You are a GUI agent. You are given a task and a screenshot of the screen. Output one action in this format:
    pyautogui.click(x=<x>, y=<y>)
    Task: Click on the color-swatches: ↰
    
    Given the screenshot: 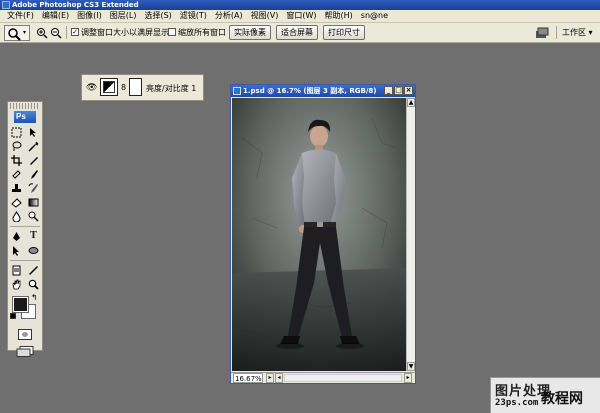 What is the action you would take?
    pyautogui.click(x=25, y=308)
    